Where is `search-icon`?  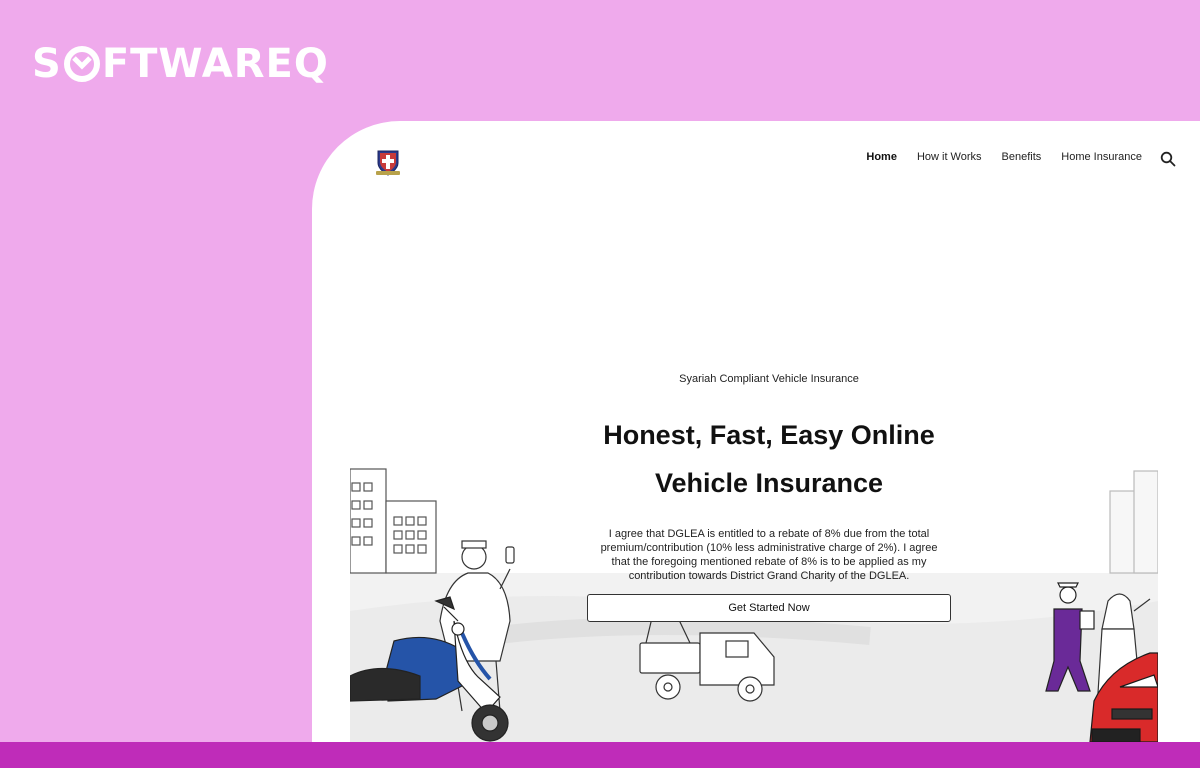 search-icon is located at coordinates (1168, 159).